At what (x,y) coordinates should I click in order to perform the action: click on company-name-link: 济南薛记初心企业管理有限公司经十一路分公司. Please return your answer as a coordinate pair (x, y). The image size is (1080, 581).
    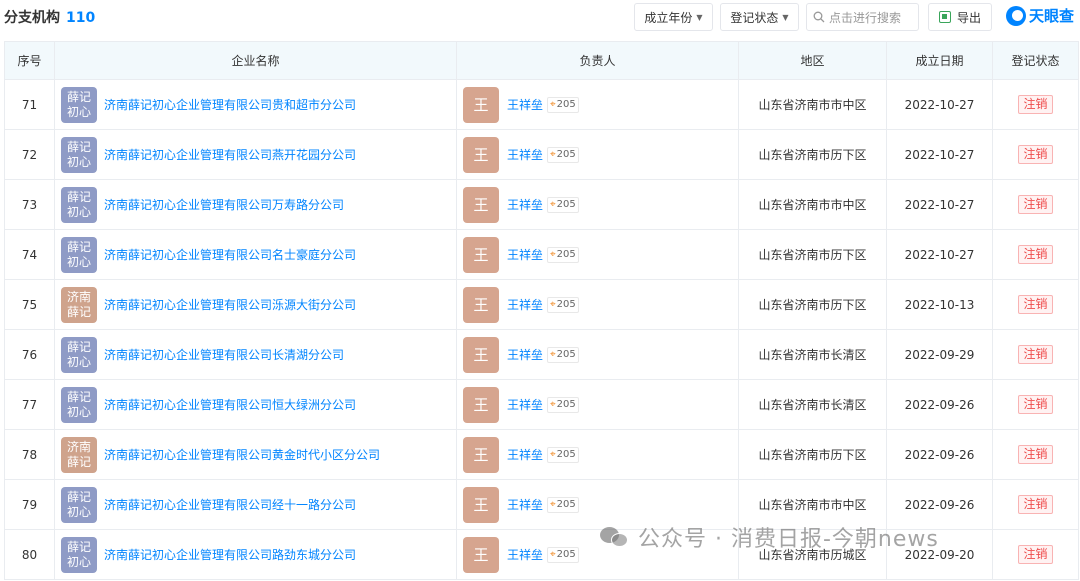
    Looking at the image, I should click on (230, 504).